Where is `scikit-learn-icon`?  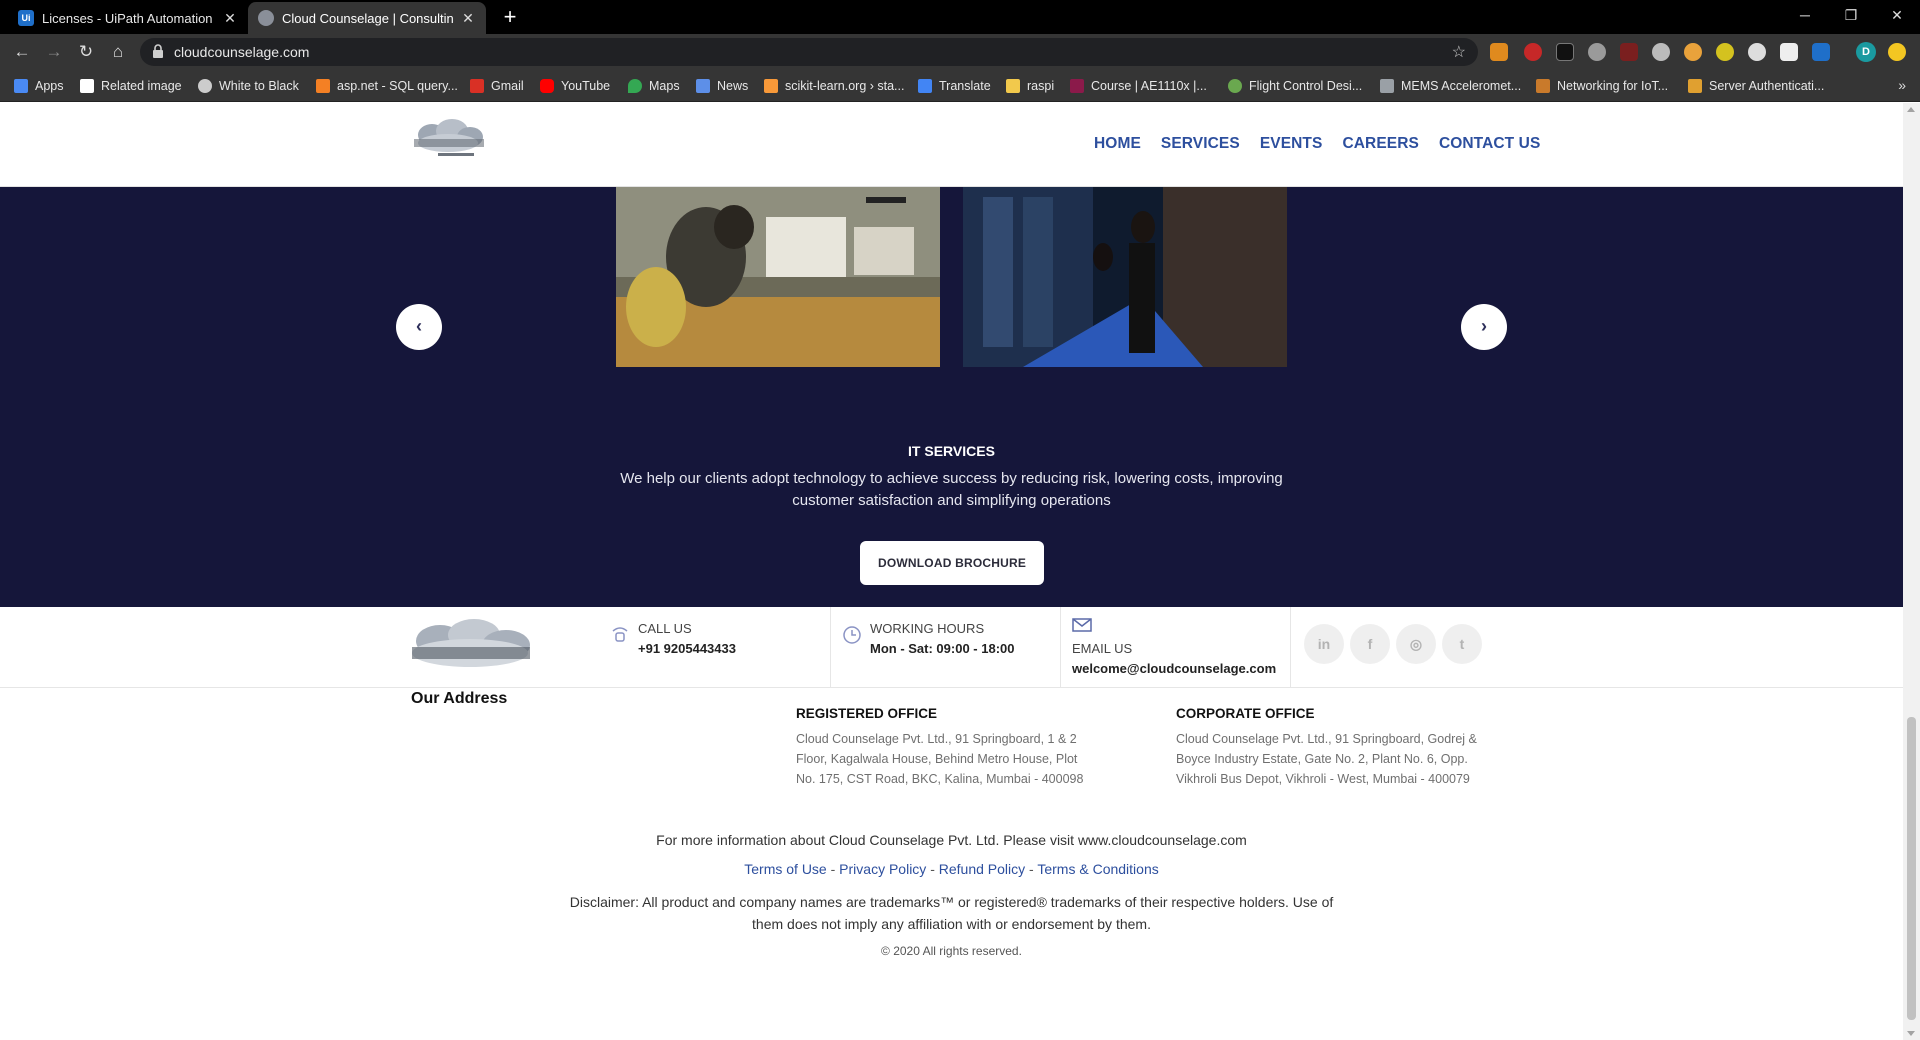 scikit-learn-icon is located at coordinates (771, 86).